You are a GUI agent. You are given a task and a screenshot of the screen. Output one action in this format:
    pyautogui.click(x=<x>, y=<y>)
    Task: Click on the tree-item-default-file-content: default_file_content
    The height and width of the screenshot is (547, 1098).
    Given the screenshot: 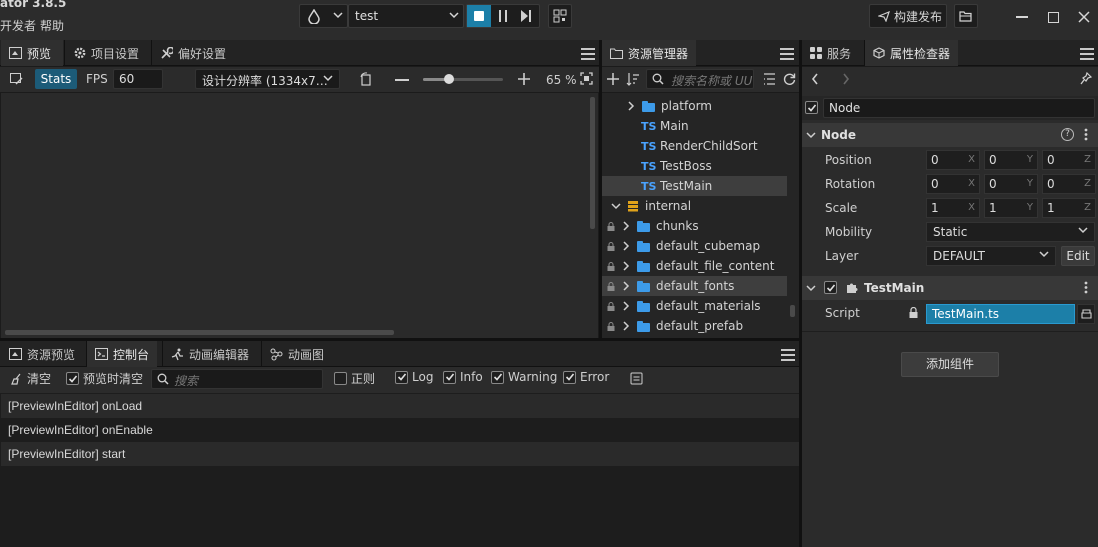 What is the action you would take?
    pyautogui.click(x=694, y=266)
    